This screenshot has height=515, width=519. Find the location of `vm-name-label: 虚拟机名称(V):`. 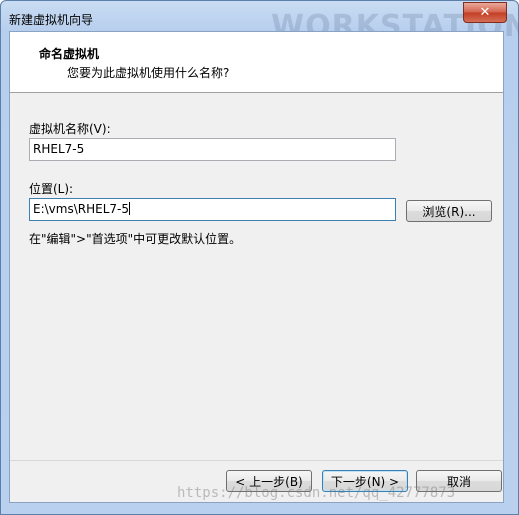

vm-name-label: 虚拟机名称(V): is located at coordinates (70, 129).